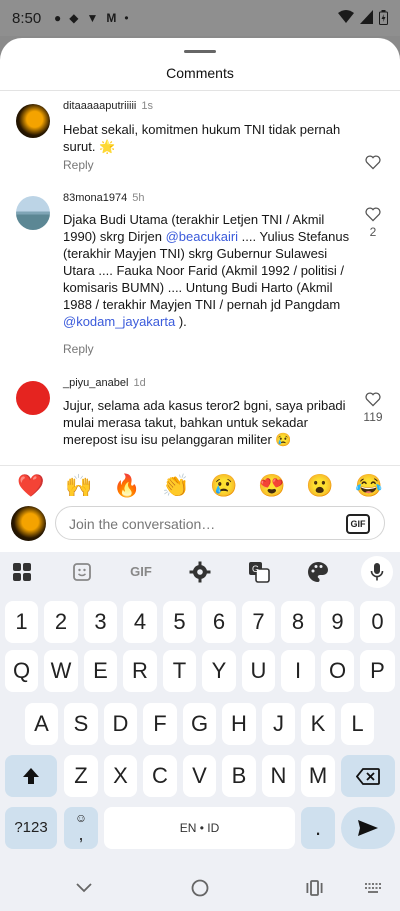  What do you see at coordinates (200, 18) in the screenshot?
I see `status-bar: 8:50 ● ◆ ▼ M •` at bounding box center [200, 18].